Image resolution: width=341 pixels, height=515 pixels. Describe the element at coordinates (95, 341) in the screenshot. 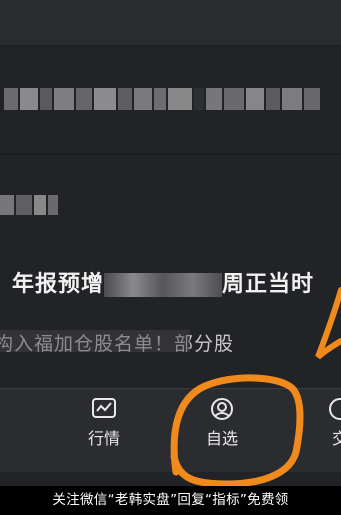

I see `pixelated-overlay` at that location.